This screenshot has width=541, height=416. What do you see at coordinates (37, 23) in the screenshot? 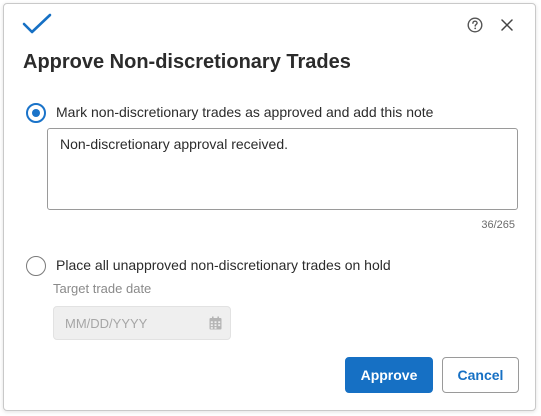
I see `checkmark-icon` at bounding box center [37, 23].